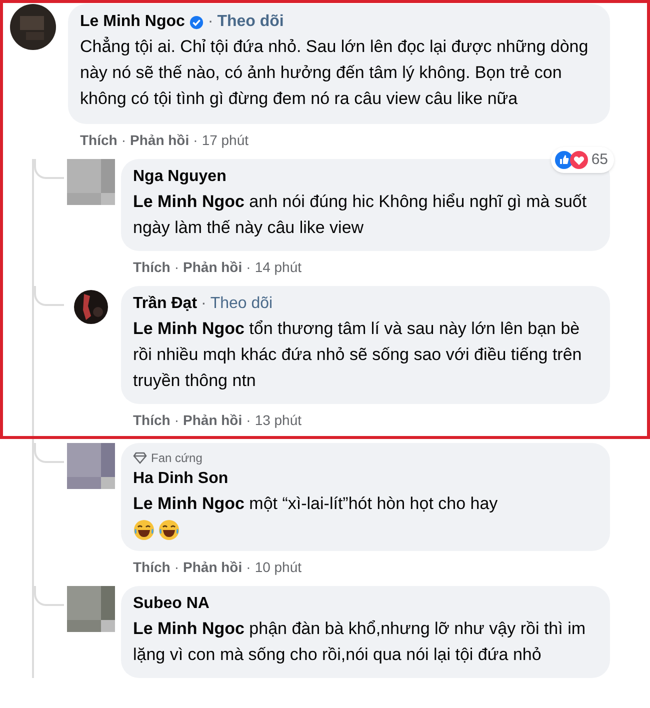 The image size is (650, 708). What do you see at coordinates (579, 159) in the screenshot?
I see `love-reaction-icon` at bounding box center [579, 159].